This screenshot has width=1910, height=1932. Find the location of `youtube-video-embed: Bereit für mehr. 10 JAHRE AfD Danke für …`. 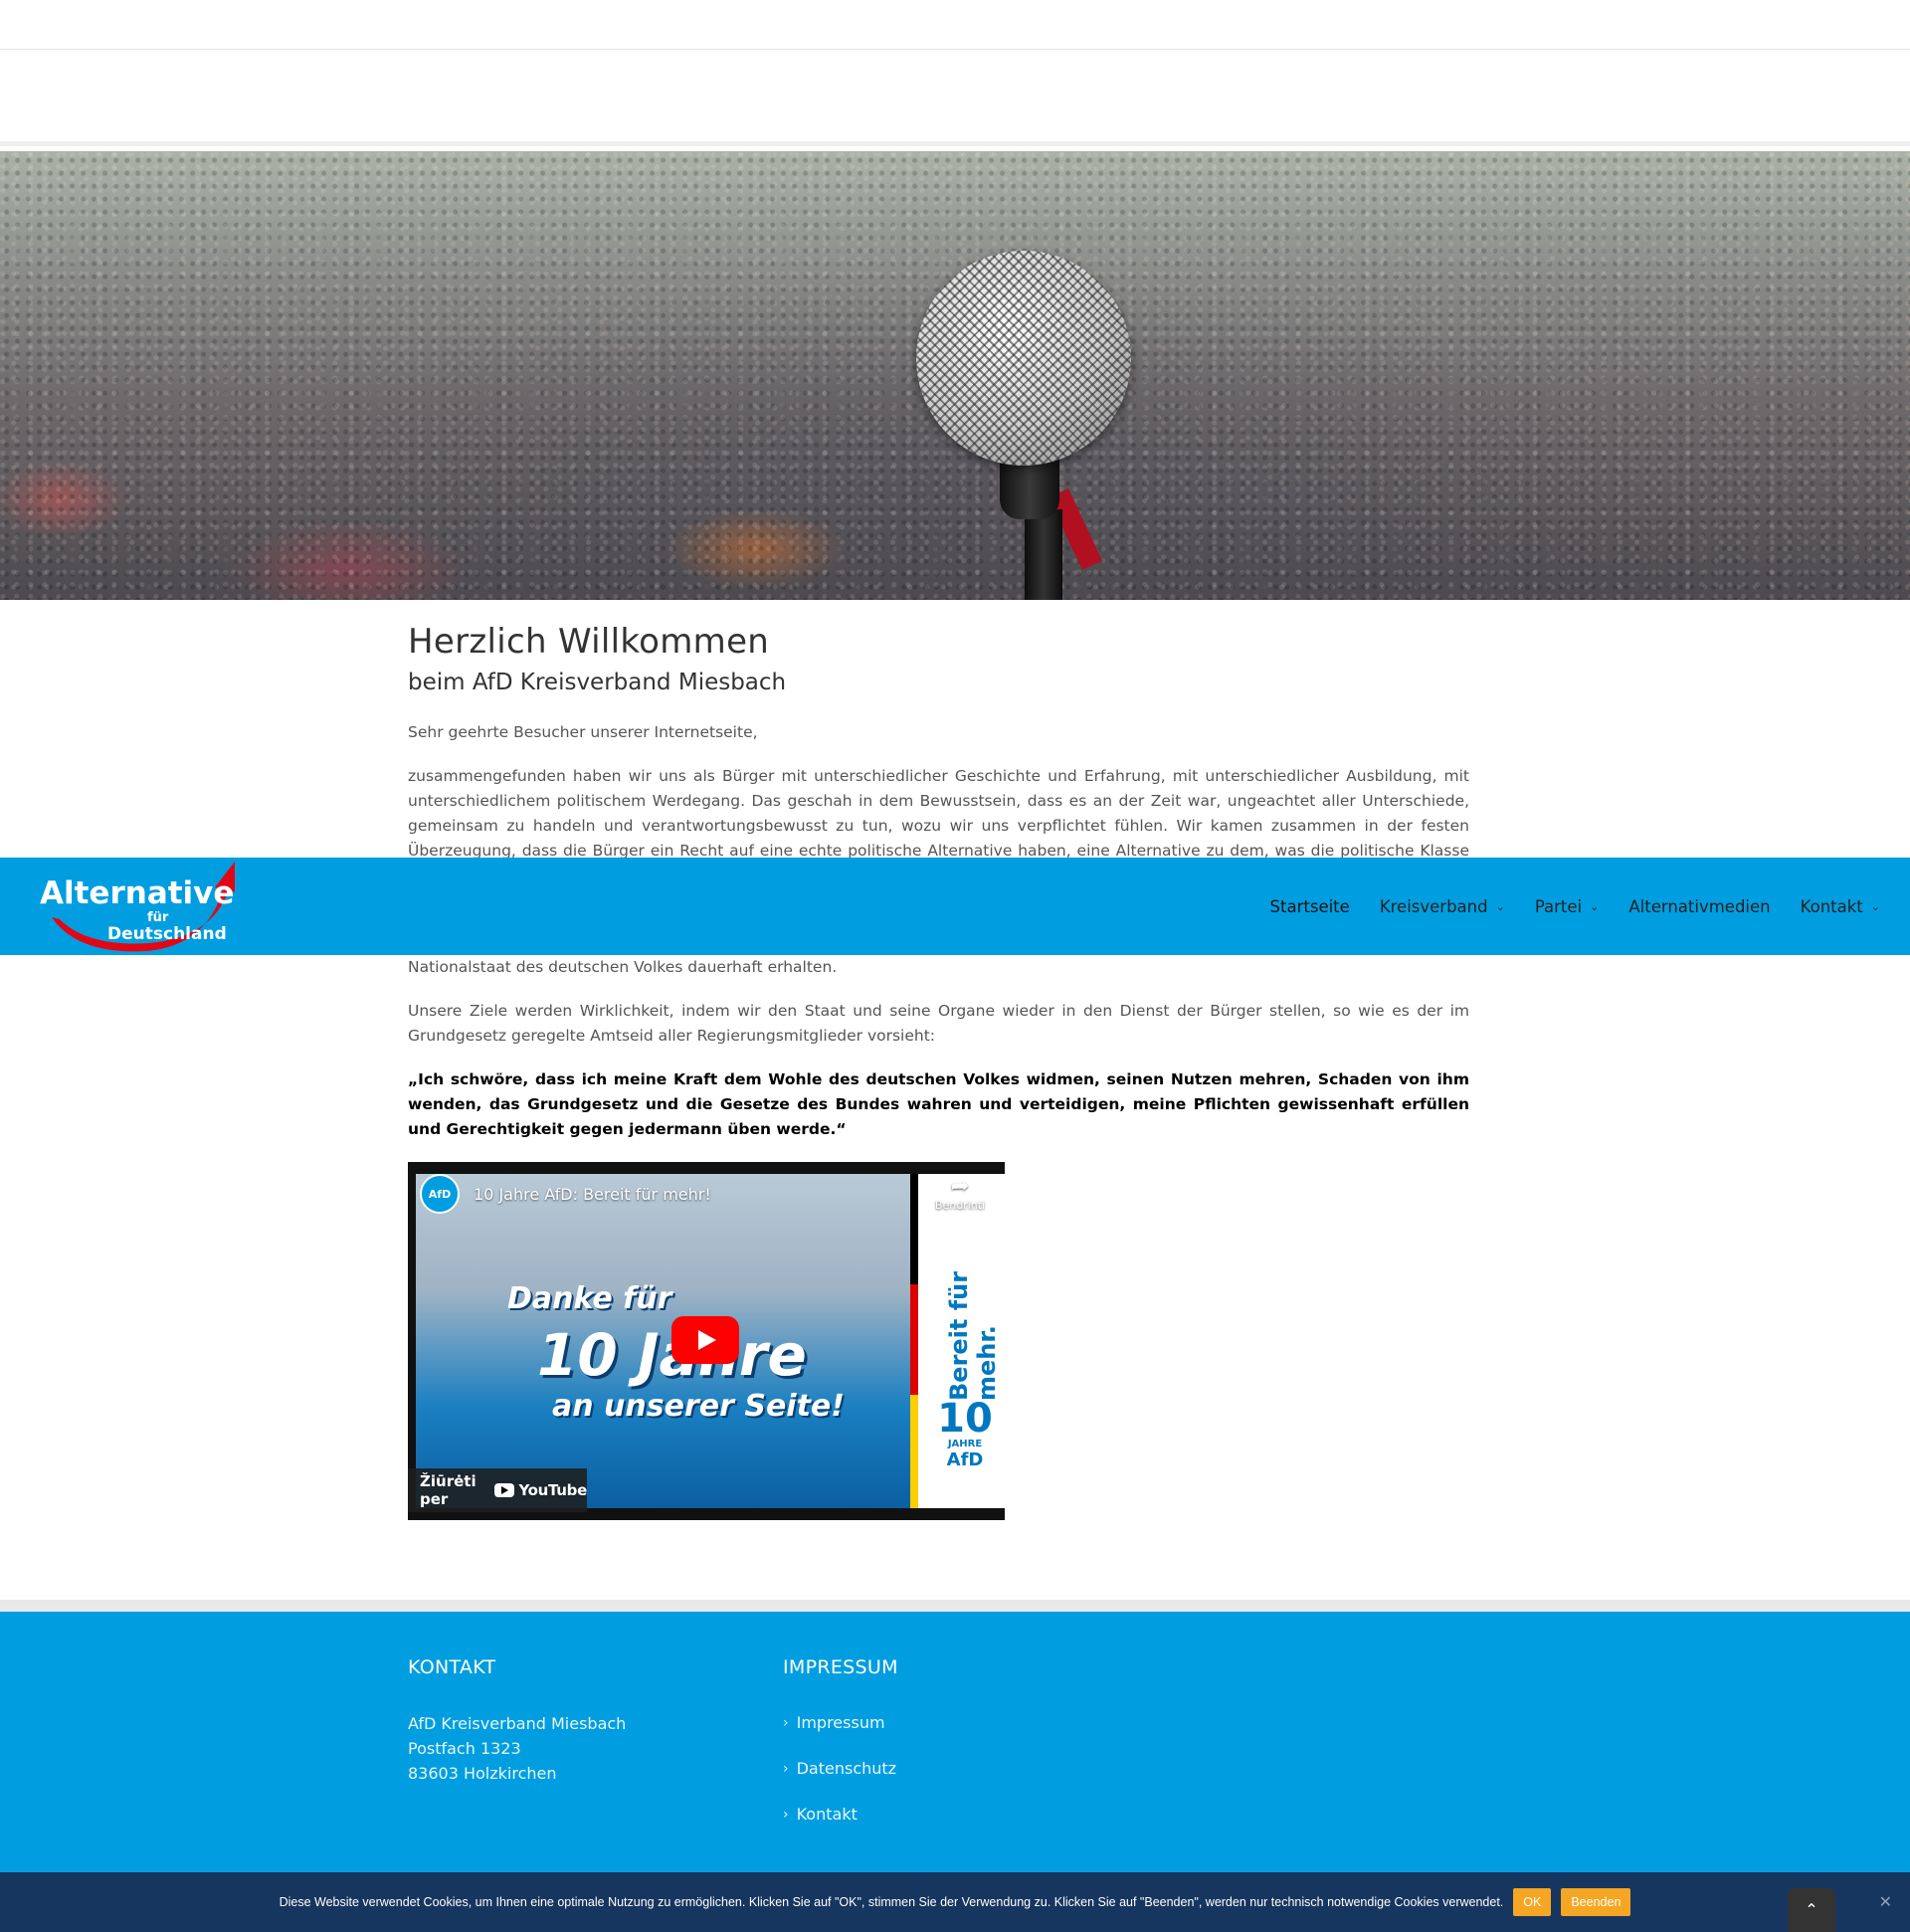

youtube-video-embed: Bereit für mehr. 10 JAHRE AfD Danke für … is located at coordinates (706, 1341).